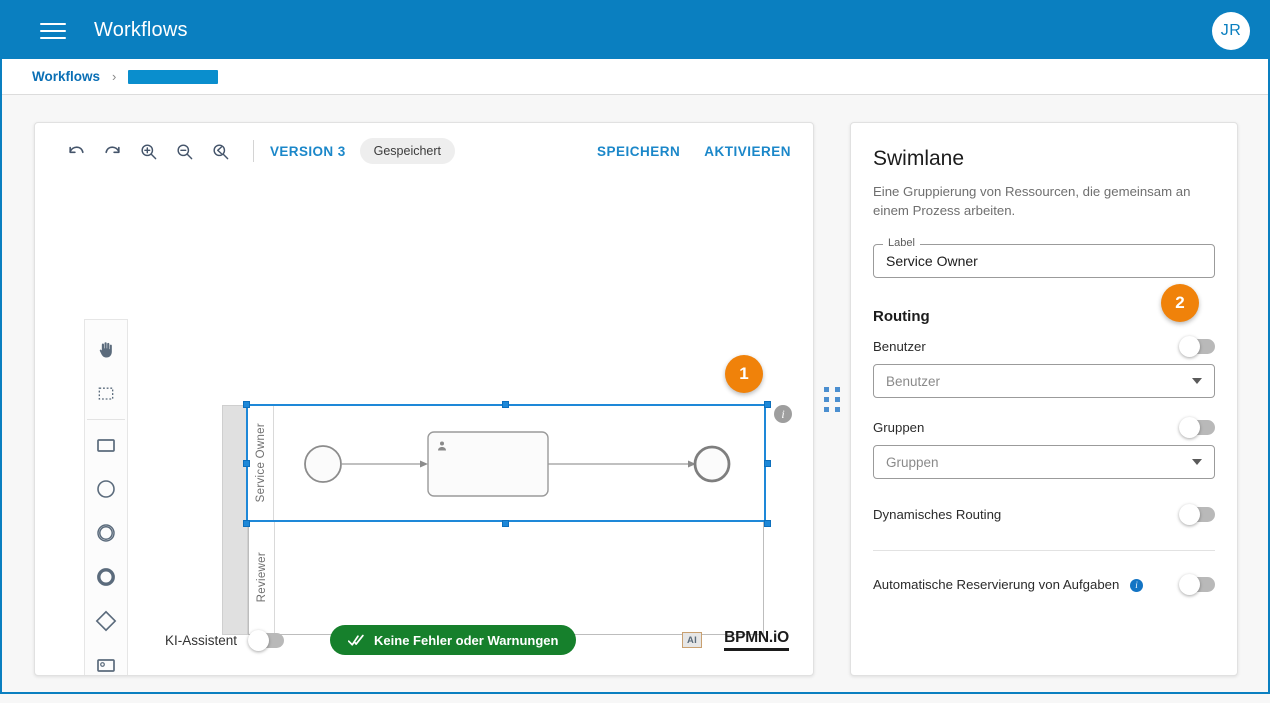 The width and height of the screenshot is (1270, 703). What do you see at coordinates (756, 640) in the screenshot?
I see `bpmn-io-logo: BPMN.iO` at bounding box center [756, 640].